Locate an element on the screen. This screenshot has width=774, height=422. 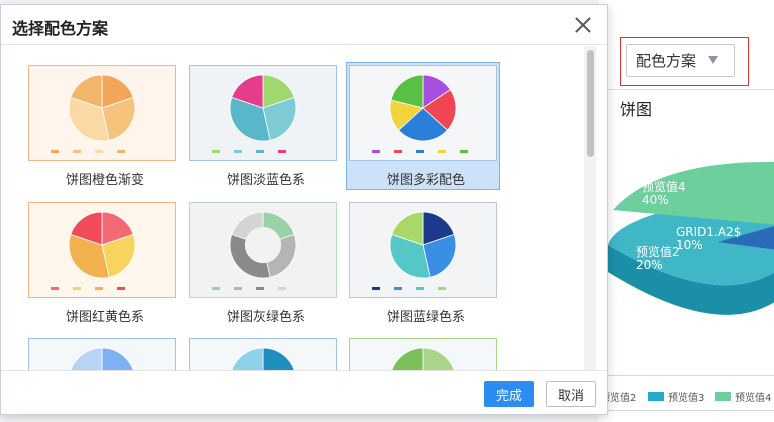
scheme-label: 饼图蓝绿色系 is located at coordinates (425, 317).